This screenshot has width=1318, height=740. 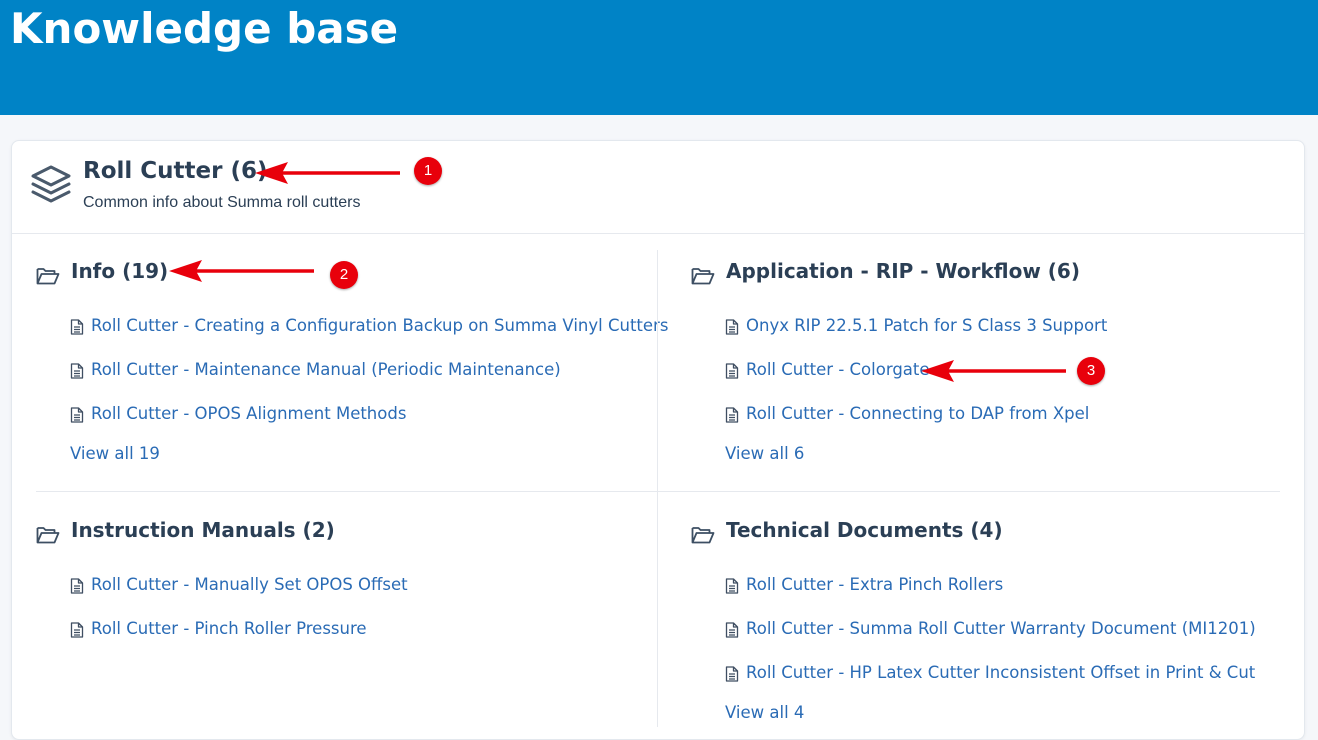 What do you see at coordinates (344, 275) in the screenshot?
I see `annotation-badge-2: 2` at bounding box center [344, 275].